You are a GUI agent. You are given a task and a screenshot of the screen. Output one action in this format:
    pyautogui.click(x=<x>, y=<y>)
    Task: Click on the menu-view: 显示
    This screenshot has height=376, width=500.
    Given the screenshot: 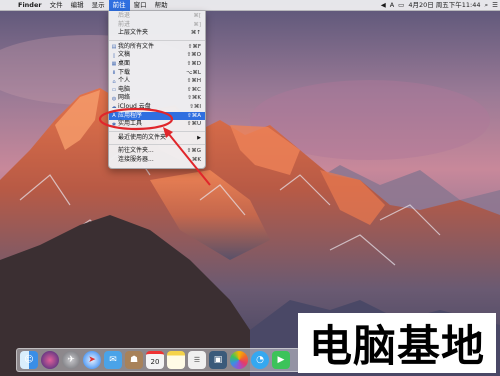 What is the action you would take?
    pyautogui.click(x=98, y=5)
    